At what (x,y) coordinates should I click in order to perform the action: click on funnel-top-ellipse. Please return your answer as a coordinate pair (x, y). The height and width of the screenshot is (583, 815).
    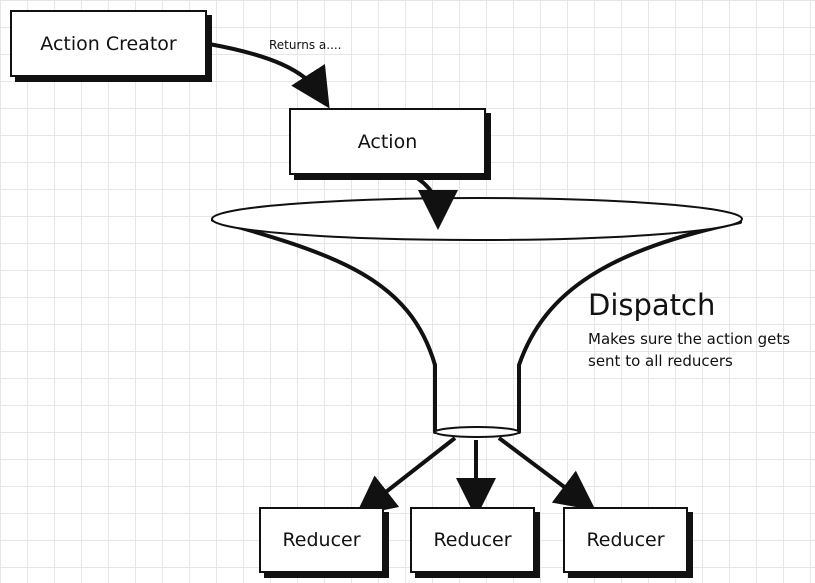
    Looking at the image, I should click on (477, 219).